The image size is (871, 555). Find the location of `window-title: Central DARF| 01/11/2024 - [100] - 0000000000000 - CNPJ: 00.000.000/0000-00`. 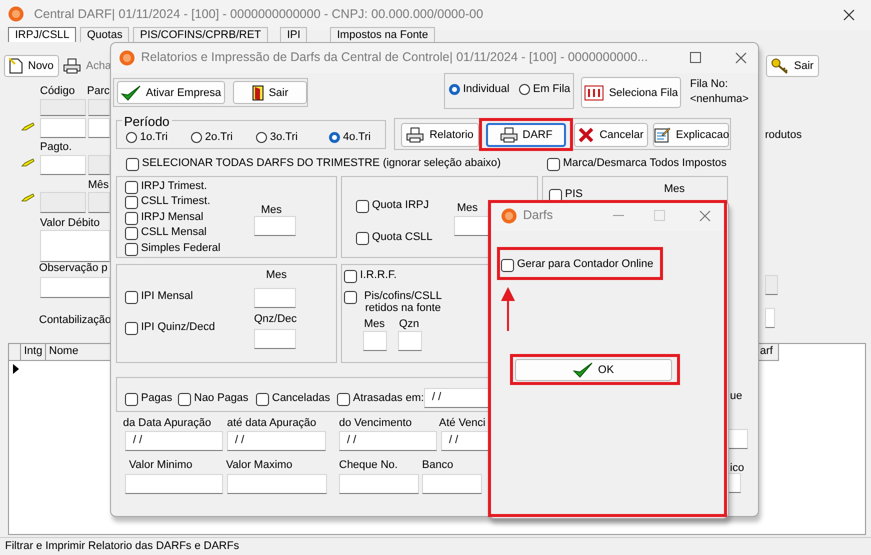

window-title: Central DARF| 01/11/2024 - [100] - 0000000000000 - CNPJ: 00.000.000/0000-00 is located at coordinates (259, 14).